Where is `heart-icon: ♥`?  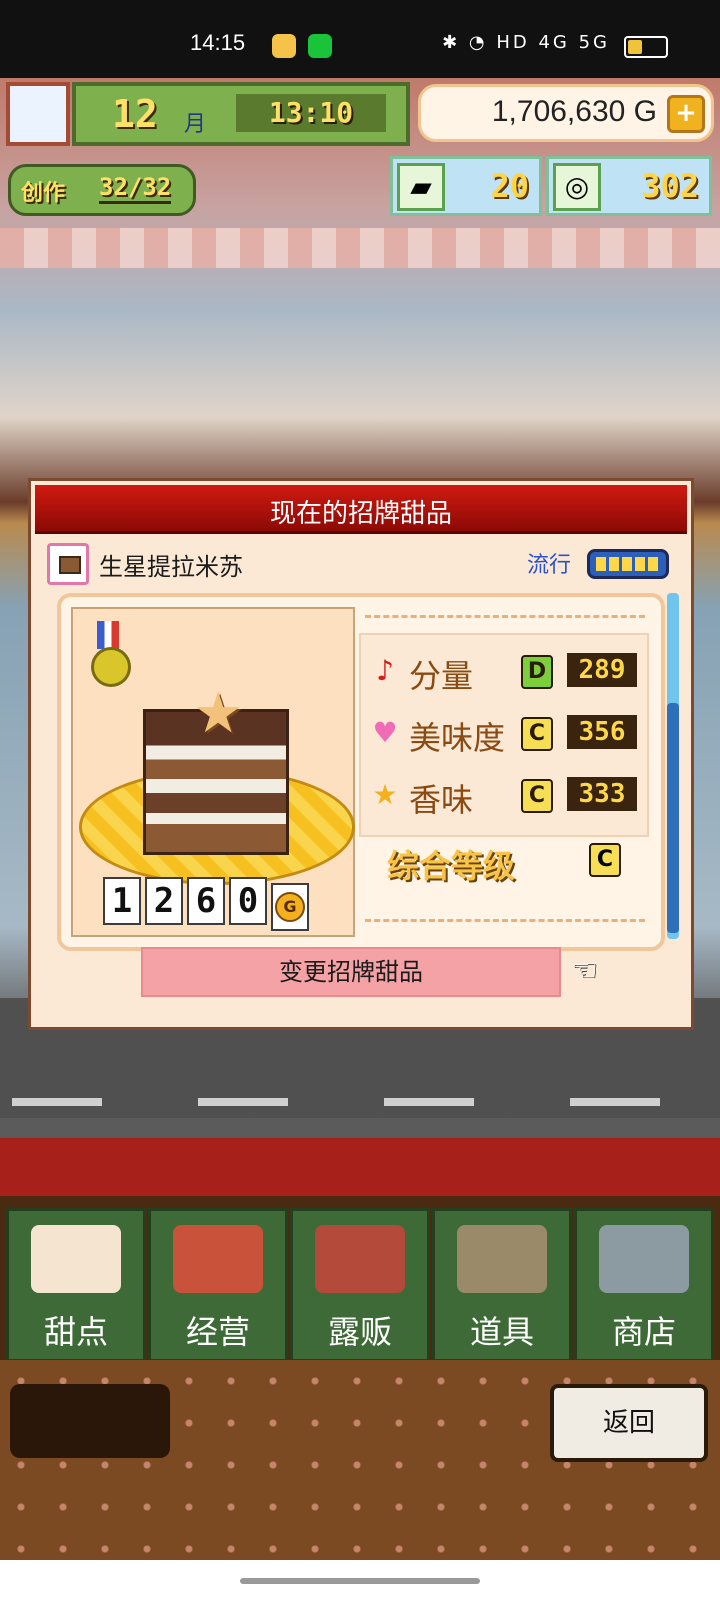
heart-icon: ♥ is located at coordinates (385, 732).